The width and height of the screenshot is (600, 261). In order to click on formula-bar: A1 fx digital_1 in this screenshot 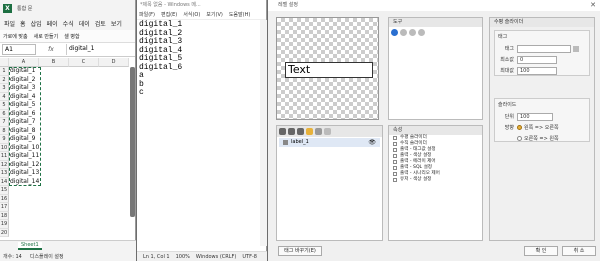, I will do `click(67, 50)`.